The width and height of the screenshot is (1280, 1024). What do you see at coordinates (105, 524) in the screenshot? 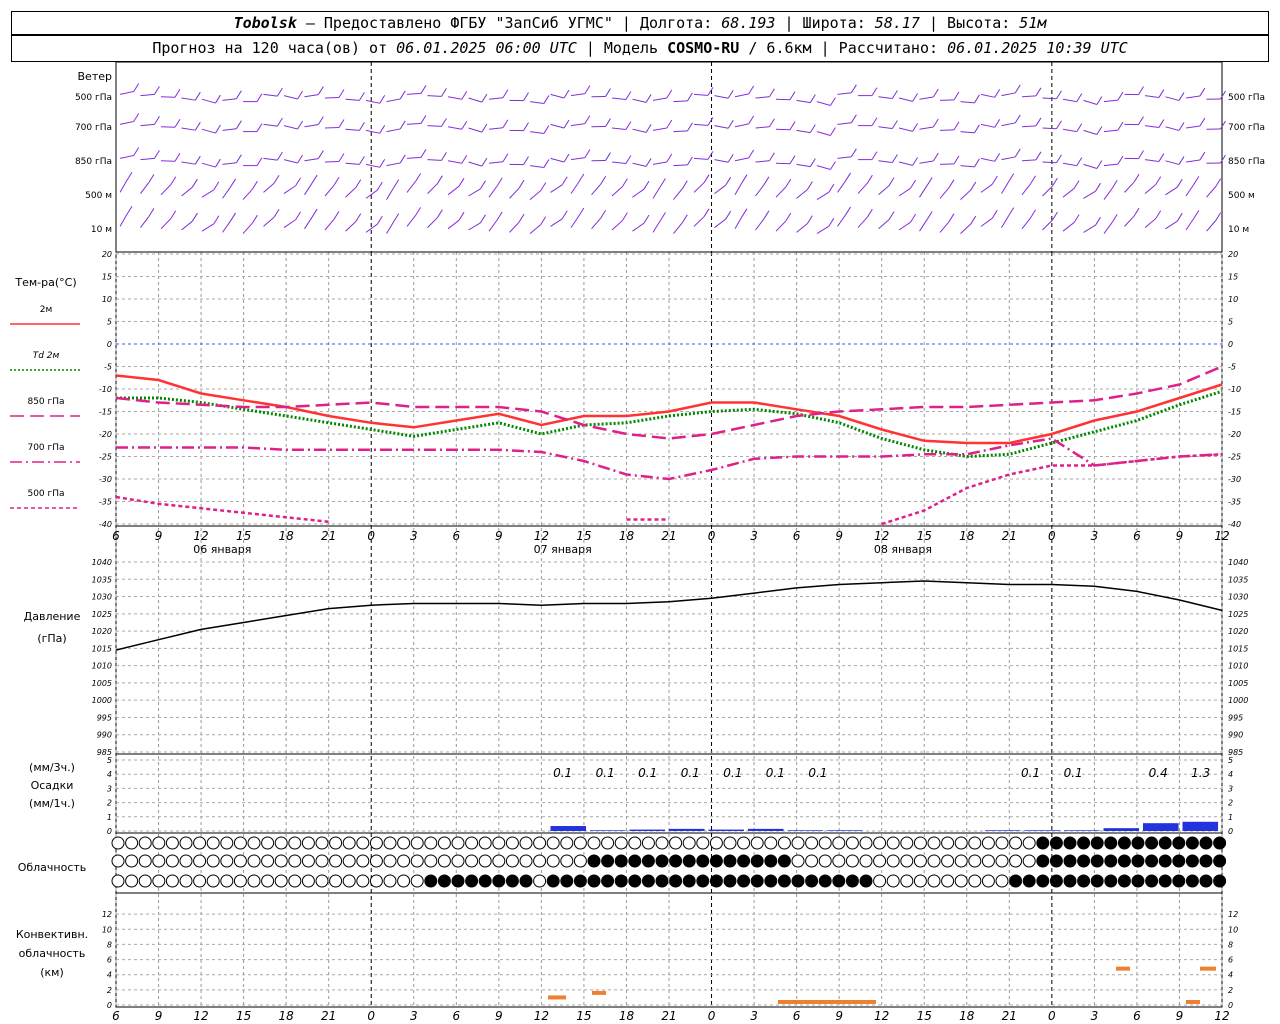
I see `temperature-ytick: -40` at bounding box center [105, 524].